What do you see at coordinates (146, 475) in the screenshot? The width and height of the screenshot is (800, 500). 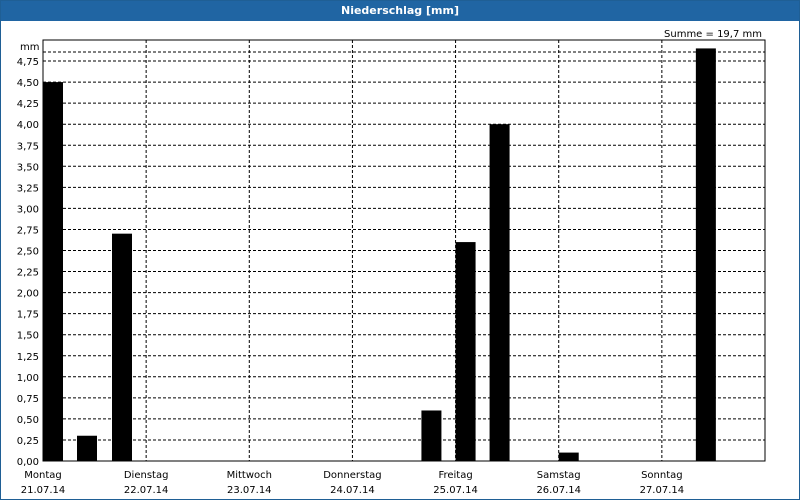 I see `x-day-label: Dienstag` at bounding box center [146, 475].